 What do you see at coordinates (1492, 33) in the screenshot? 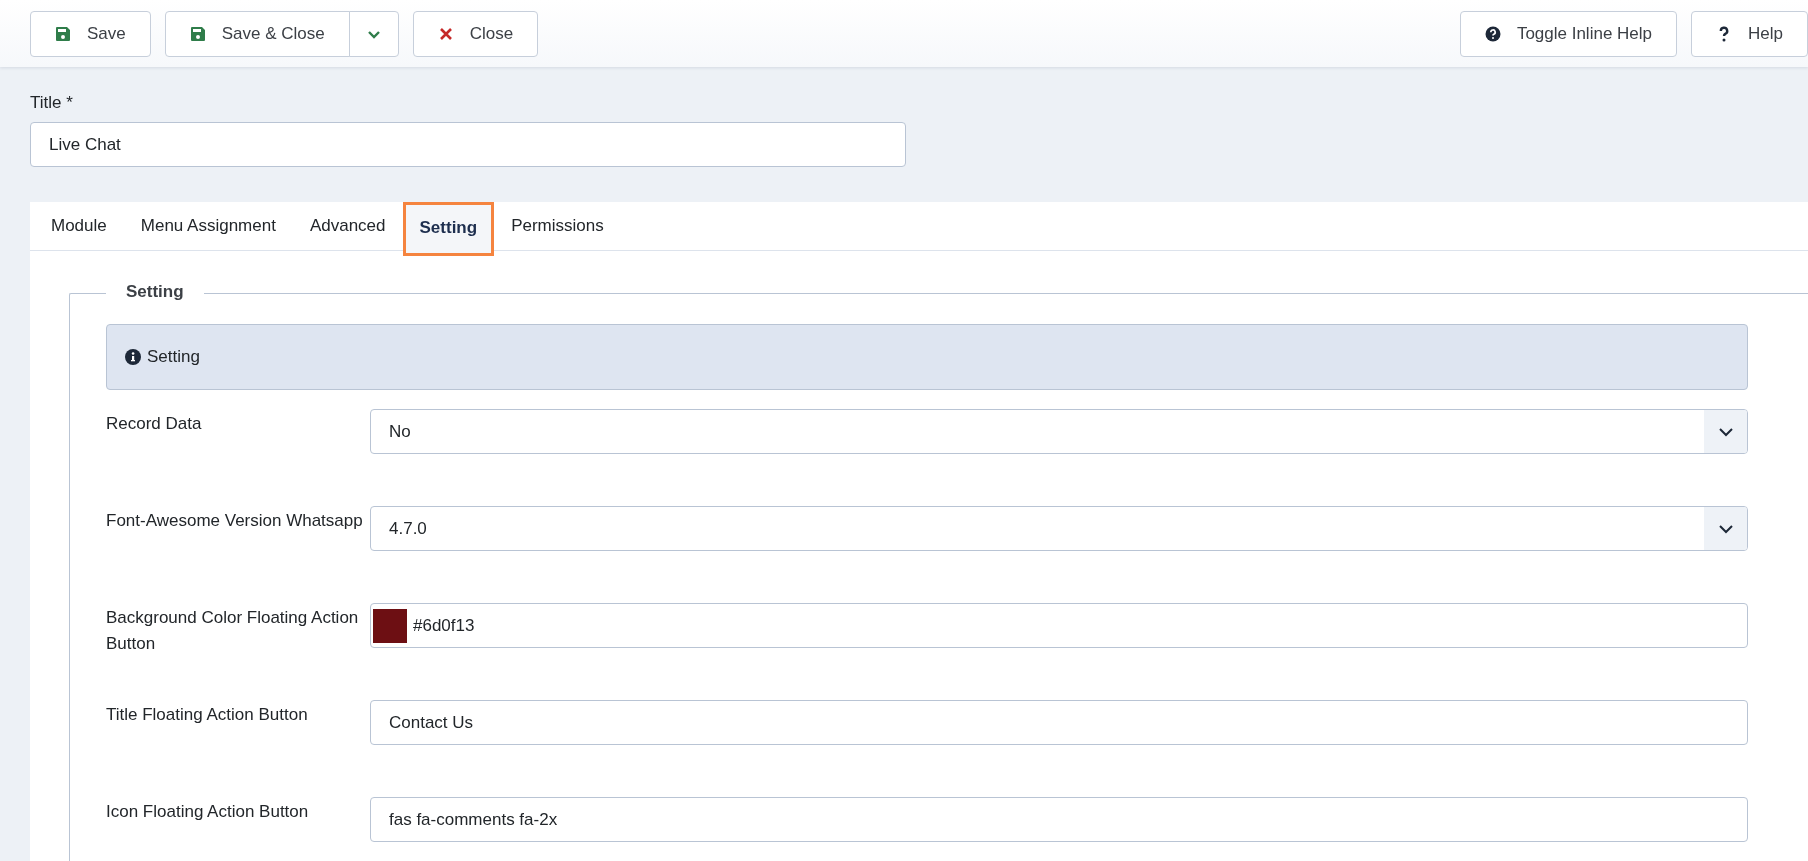
I see `question-circle-icon` at bounding box center [1492, 33].